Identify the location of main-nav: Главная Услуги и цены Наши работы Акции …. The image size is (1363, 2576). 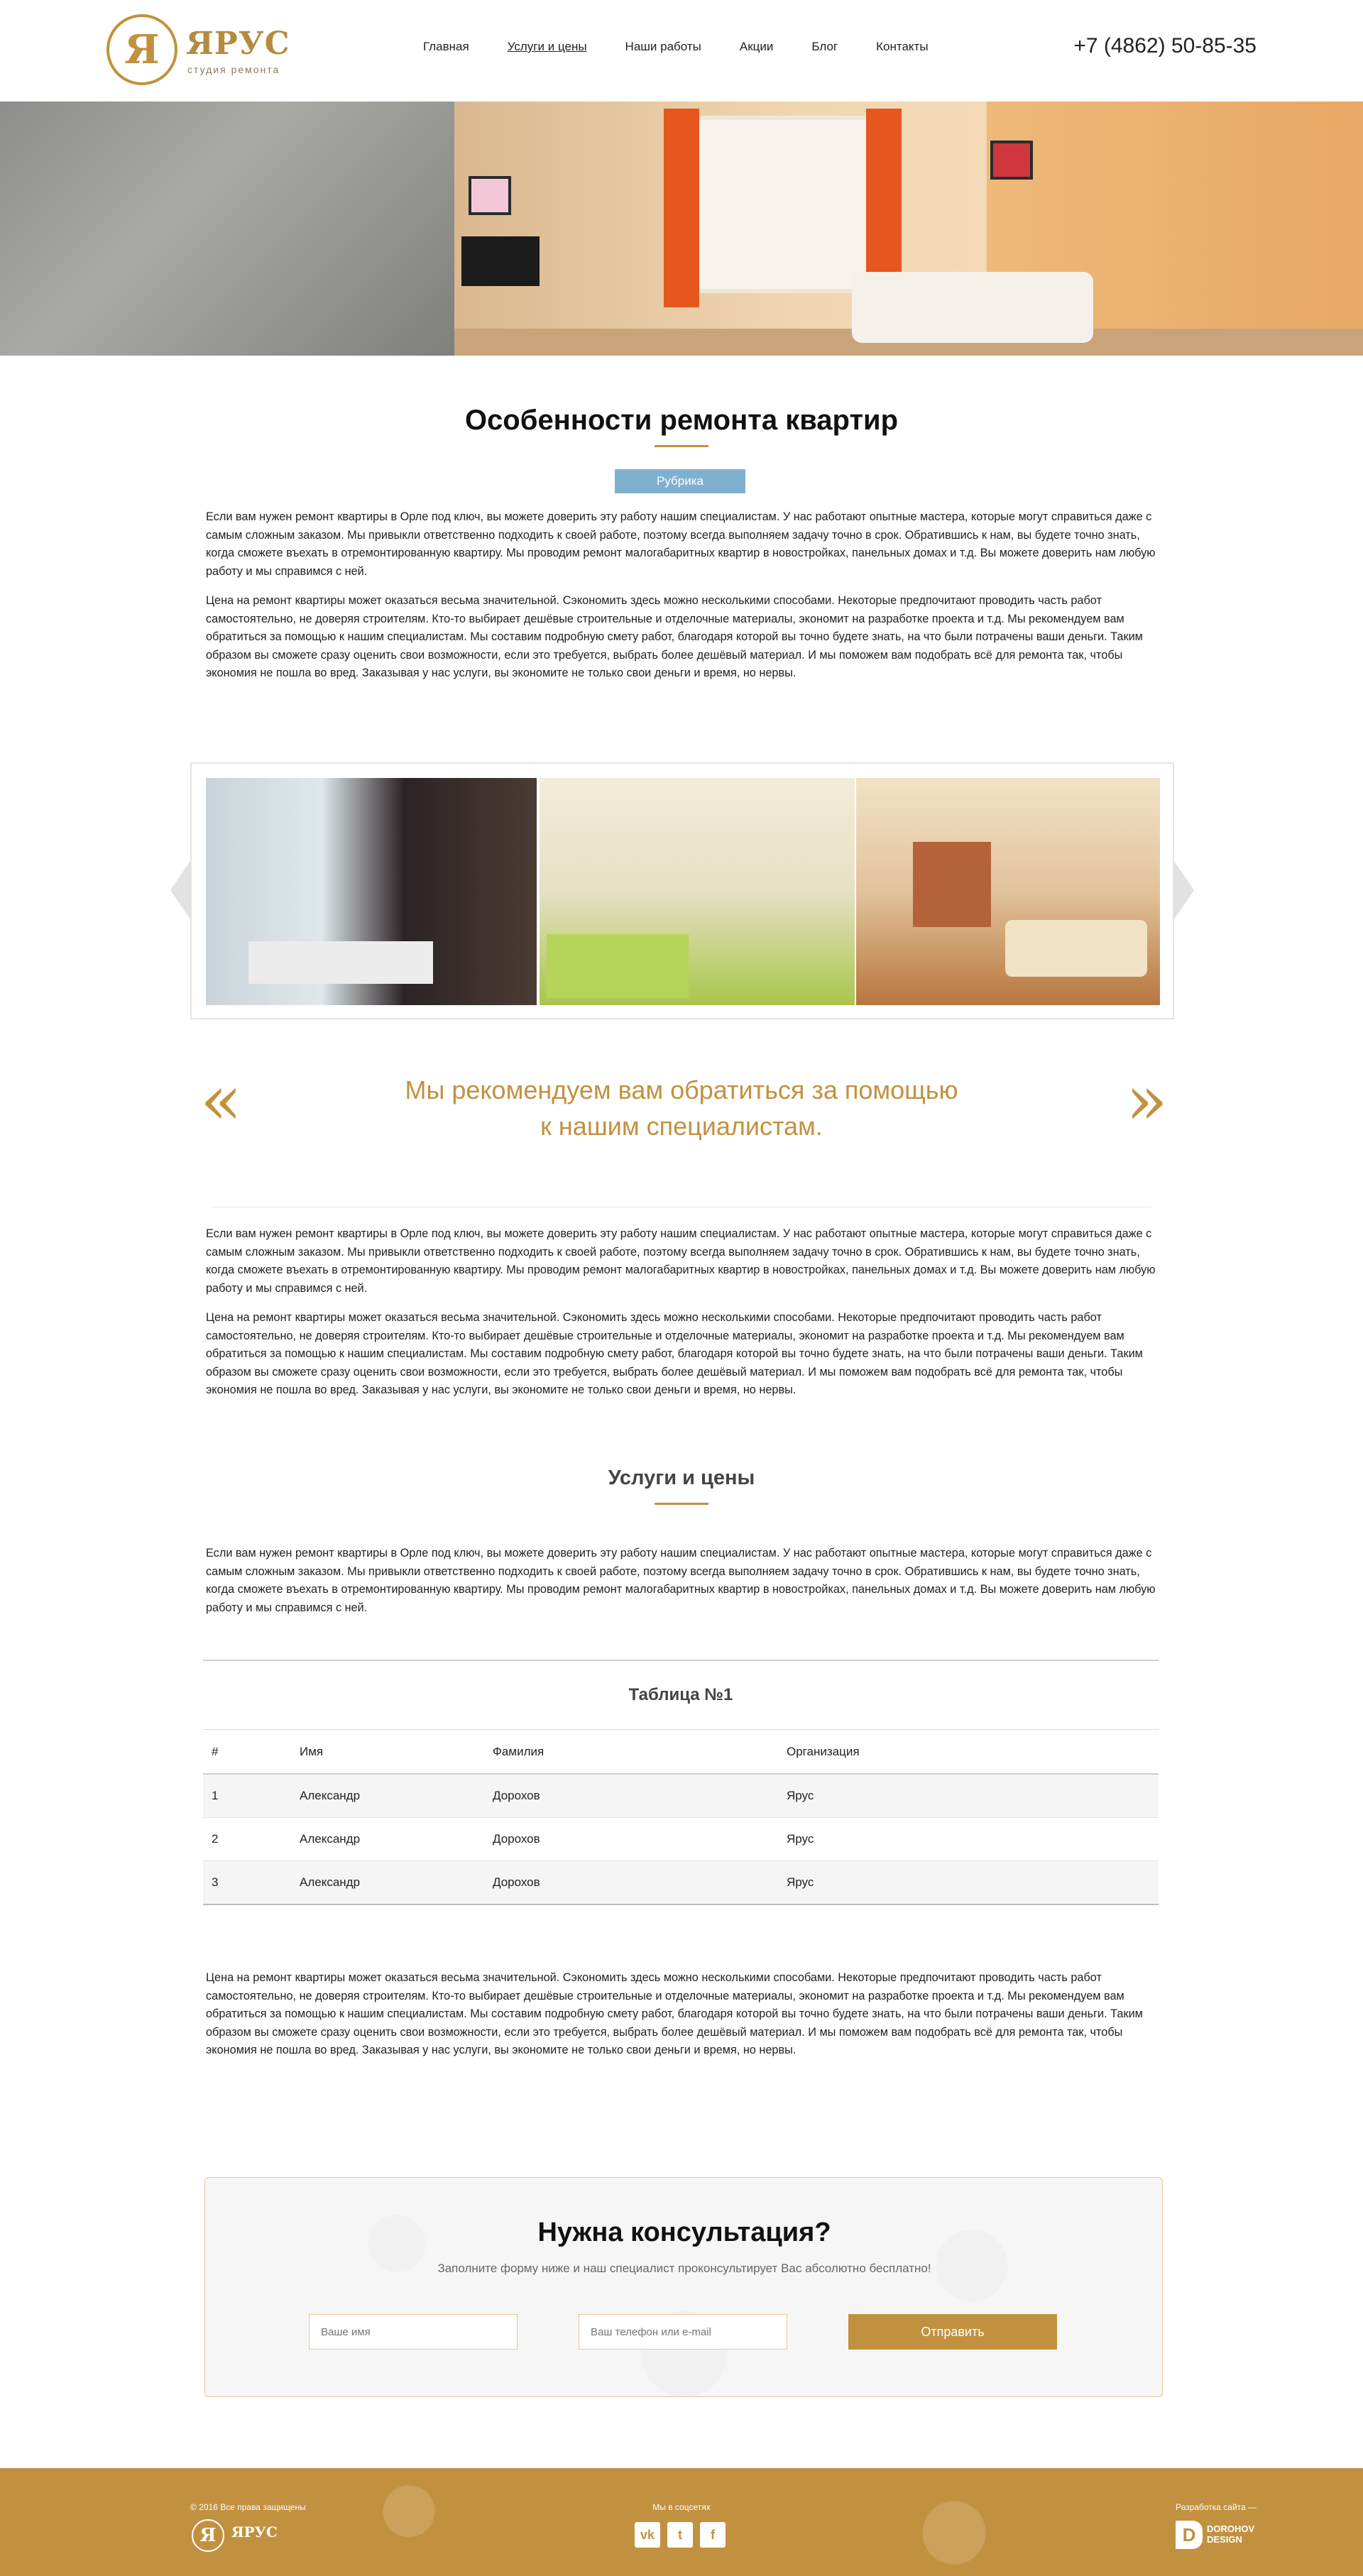
(695, 47).